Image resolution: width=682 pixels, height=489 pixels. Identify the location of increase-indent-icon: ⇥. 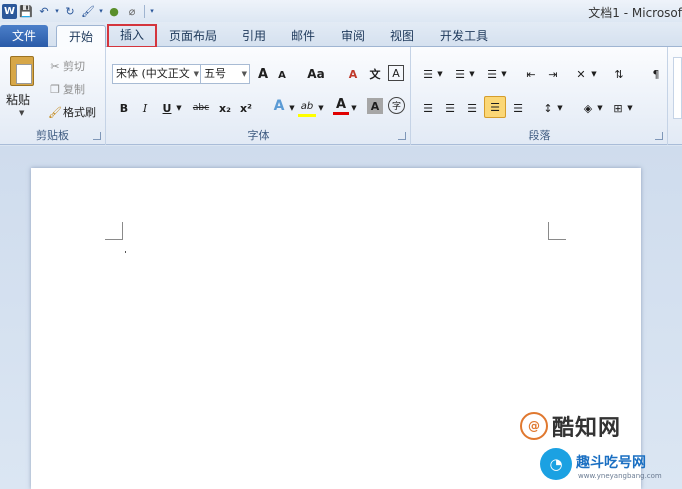
(553, 74).